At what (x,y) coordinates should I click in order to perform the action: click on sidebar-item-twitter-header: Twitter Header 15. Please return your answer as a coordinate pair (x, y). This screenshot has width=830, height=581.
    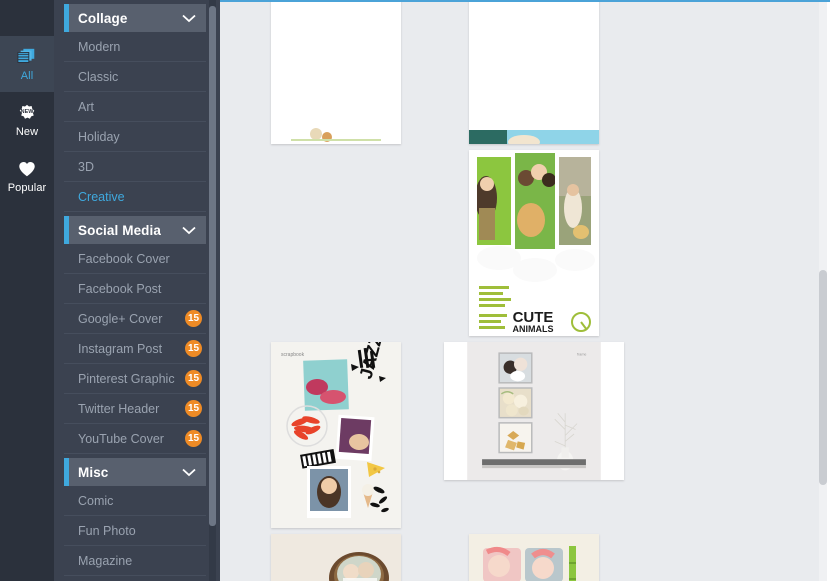
    Looking at the image, I should click on (135, 409).